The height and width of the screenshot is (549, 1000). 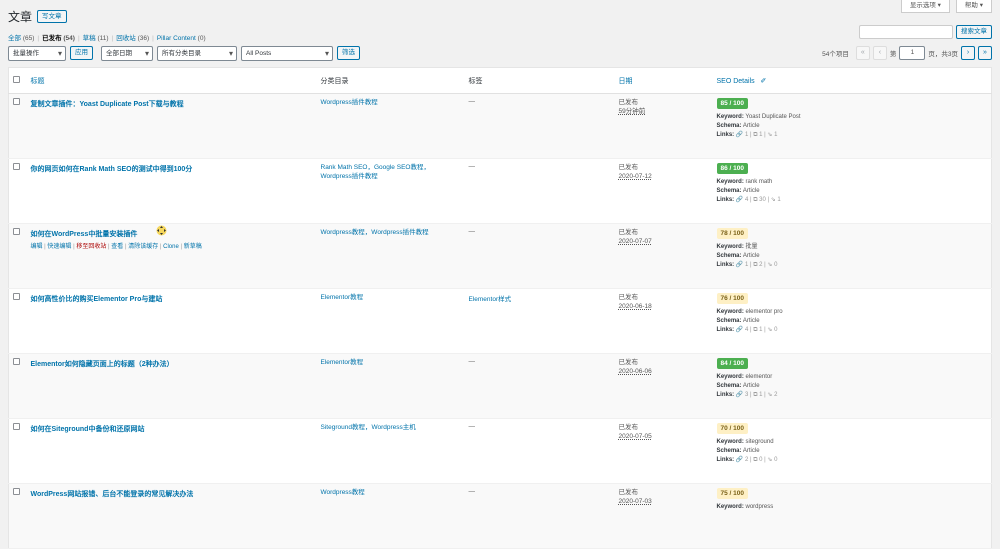 What do you see at coordinates (172, 104) in the screenshot?
I see `post-title-link: 复制文章插件：Yoast Duplicate Post下载与教程` at bounding box center [172, 104].